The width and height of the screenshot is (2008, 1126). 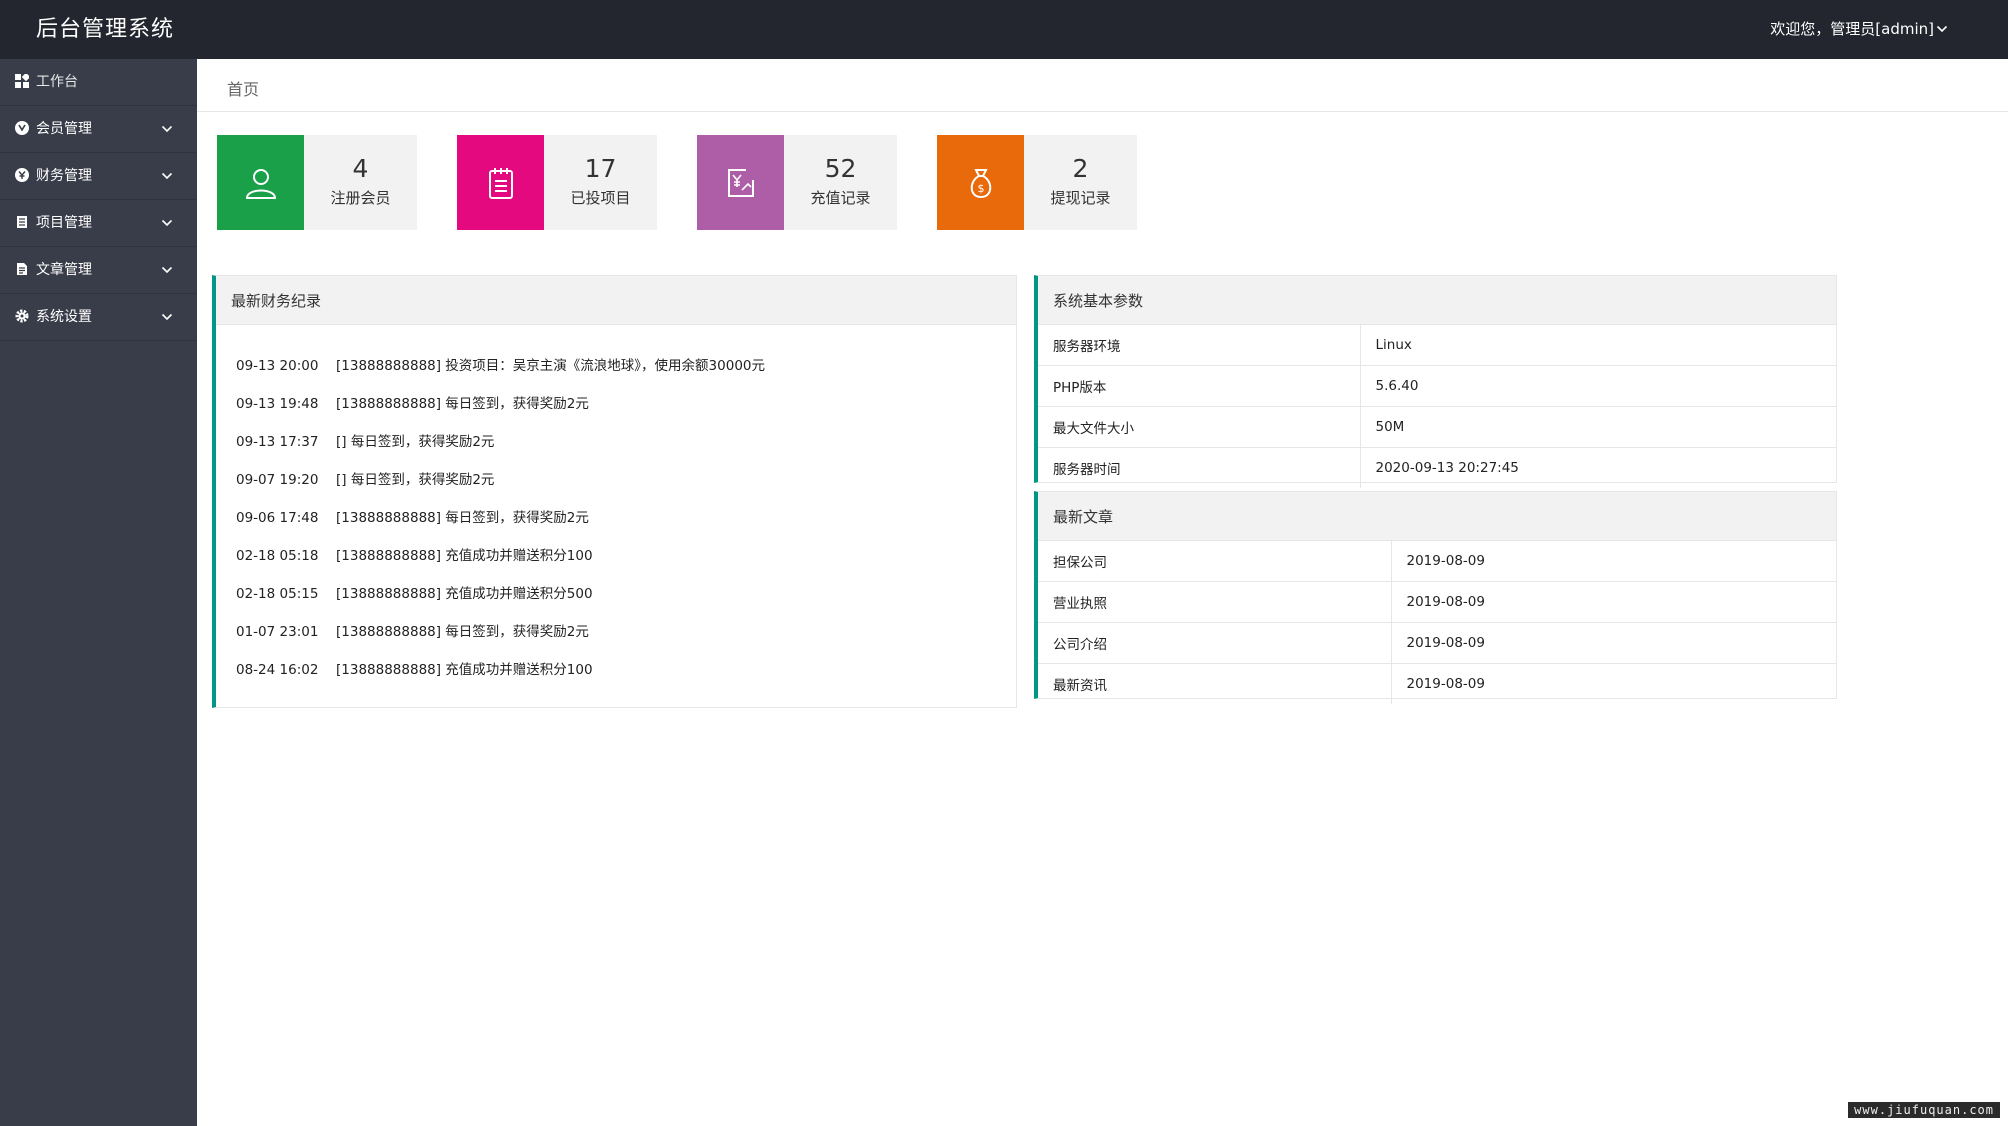 I want to click on article-title: 公司介绍, so click(x=1215, y=643).